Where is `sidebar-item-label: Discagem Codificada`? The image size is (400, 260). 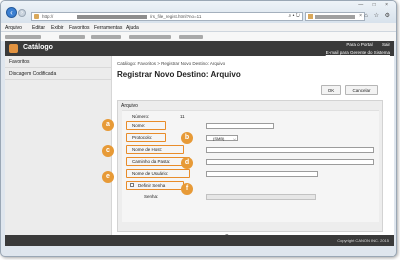 sidebar-item-label: Discagem Codificada is located at coordinates (33, 74).